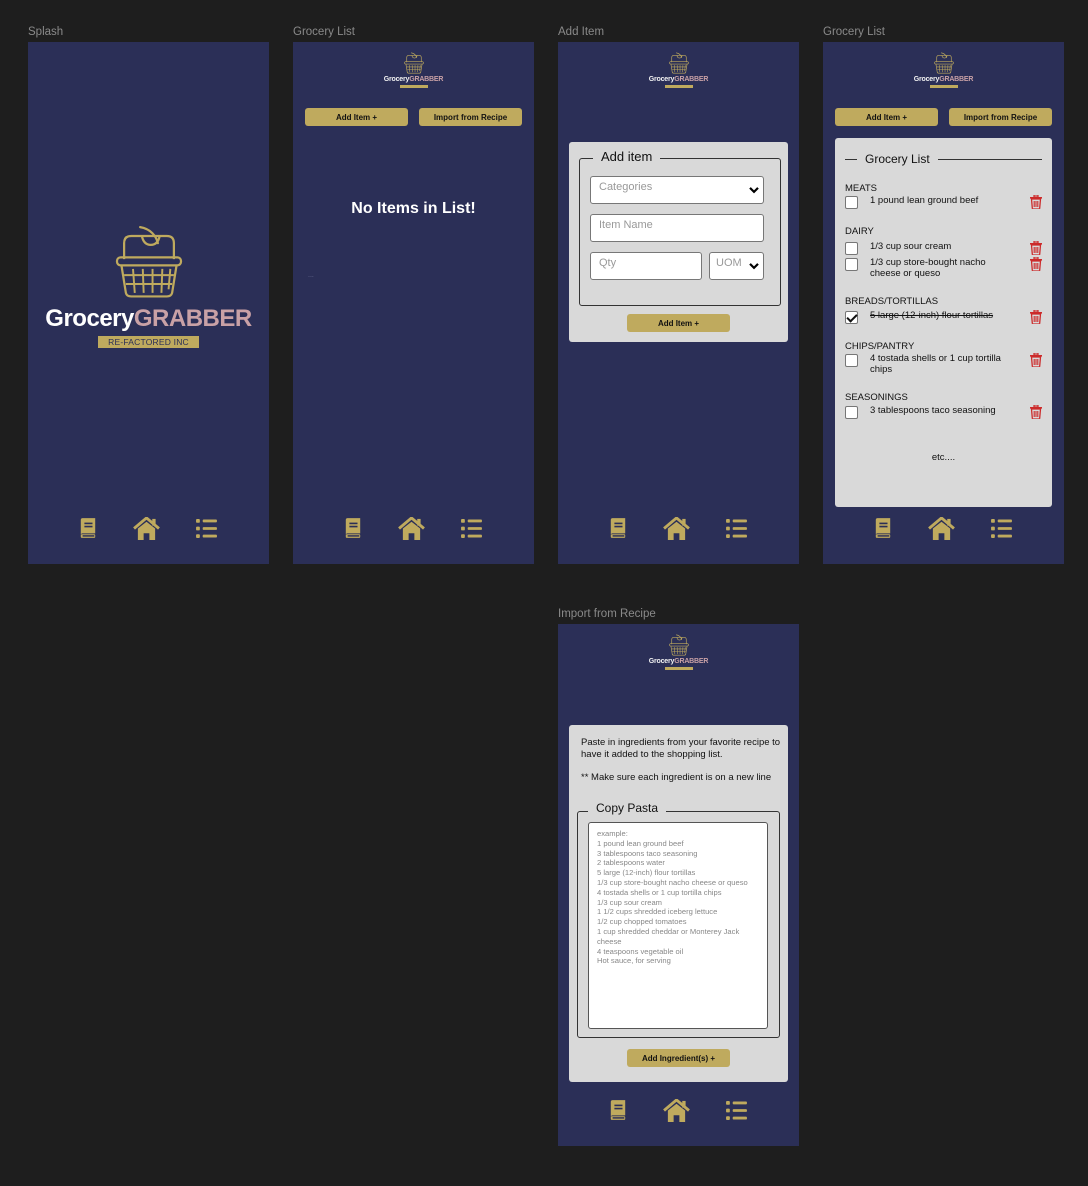  What do you see at coordinates (678, 1058) in the screenshot?
I see `add-ingredients-button: Add Ingredient(s) +` at bounding box center [678, 1058].